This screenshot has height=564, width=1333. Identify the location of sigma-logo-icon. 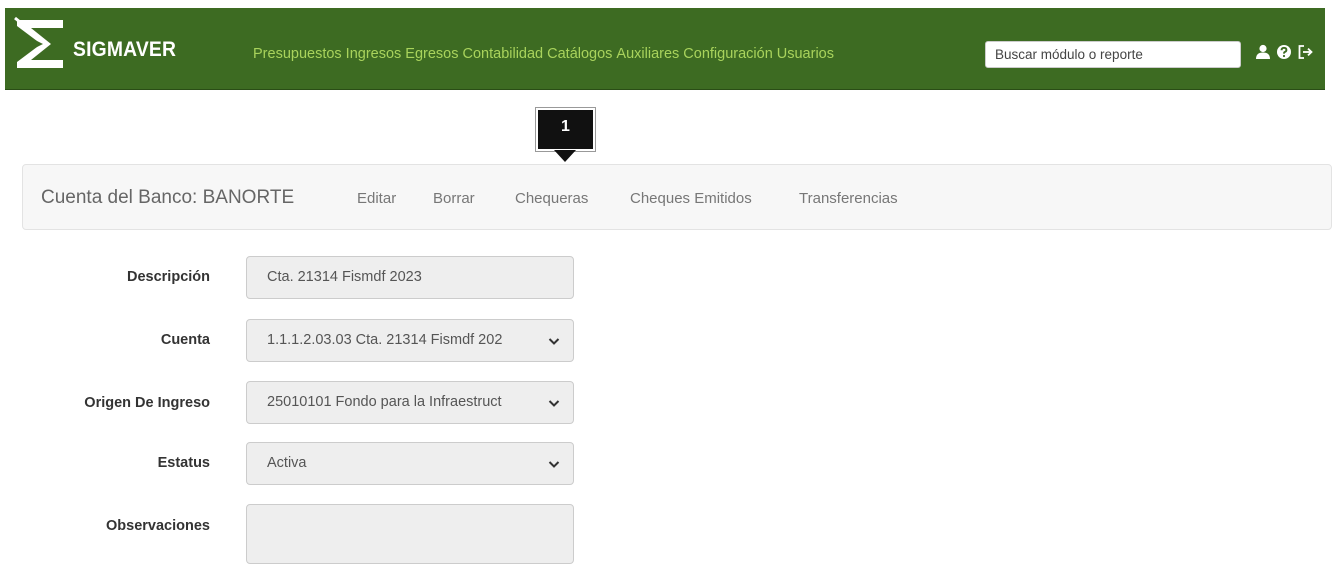
(38, 42).